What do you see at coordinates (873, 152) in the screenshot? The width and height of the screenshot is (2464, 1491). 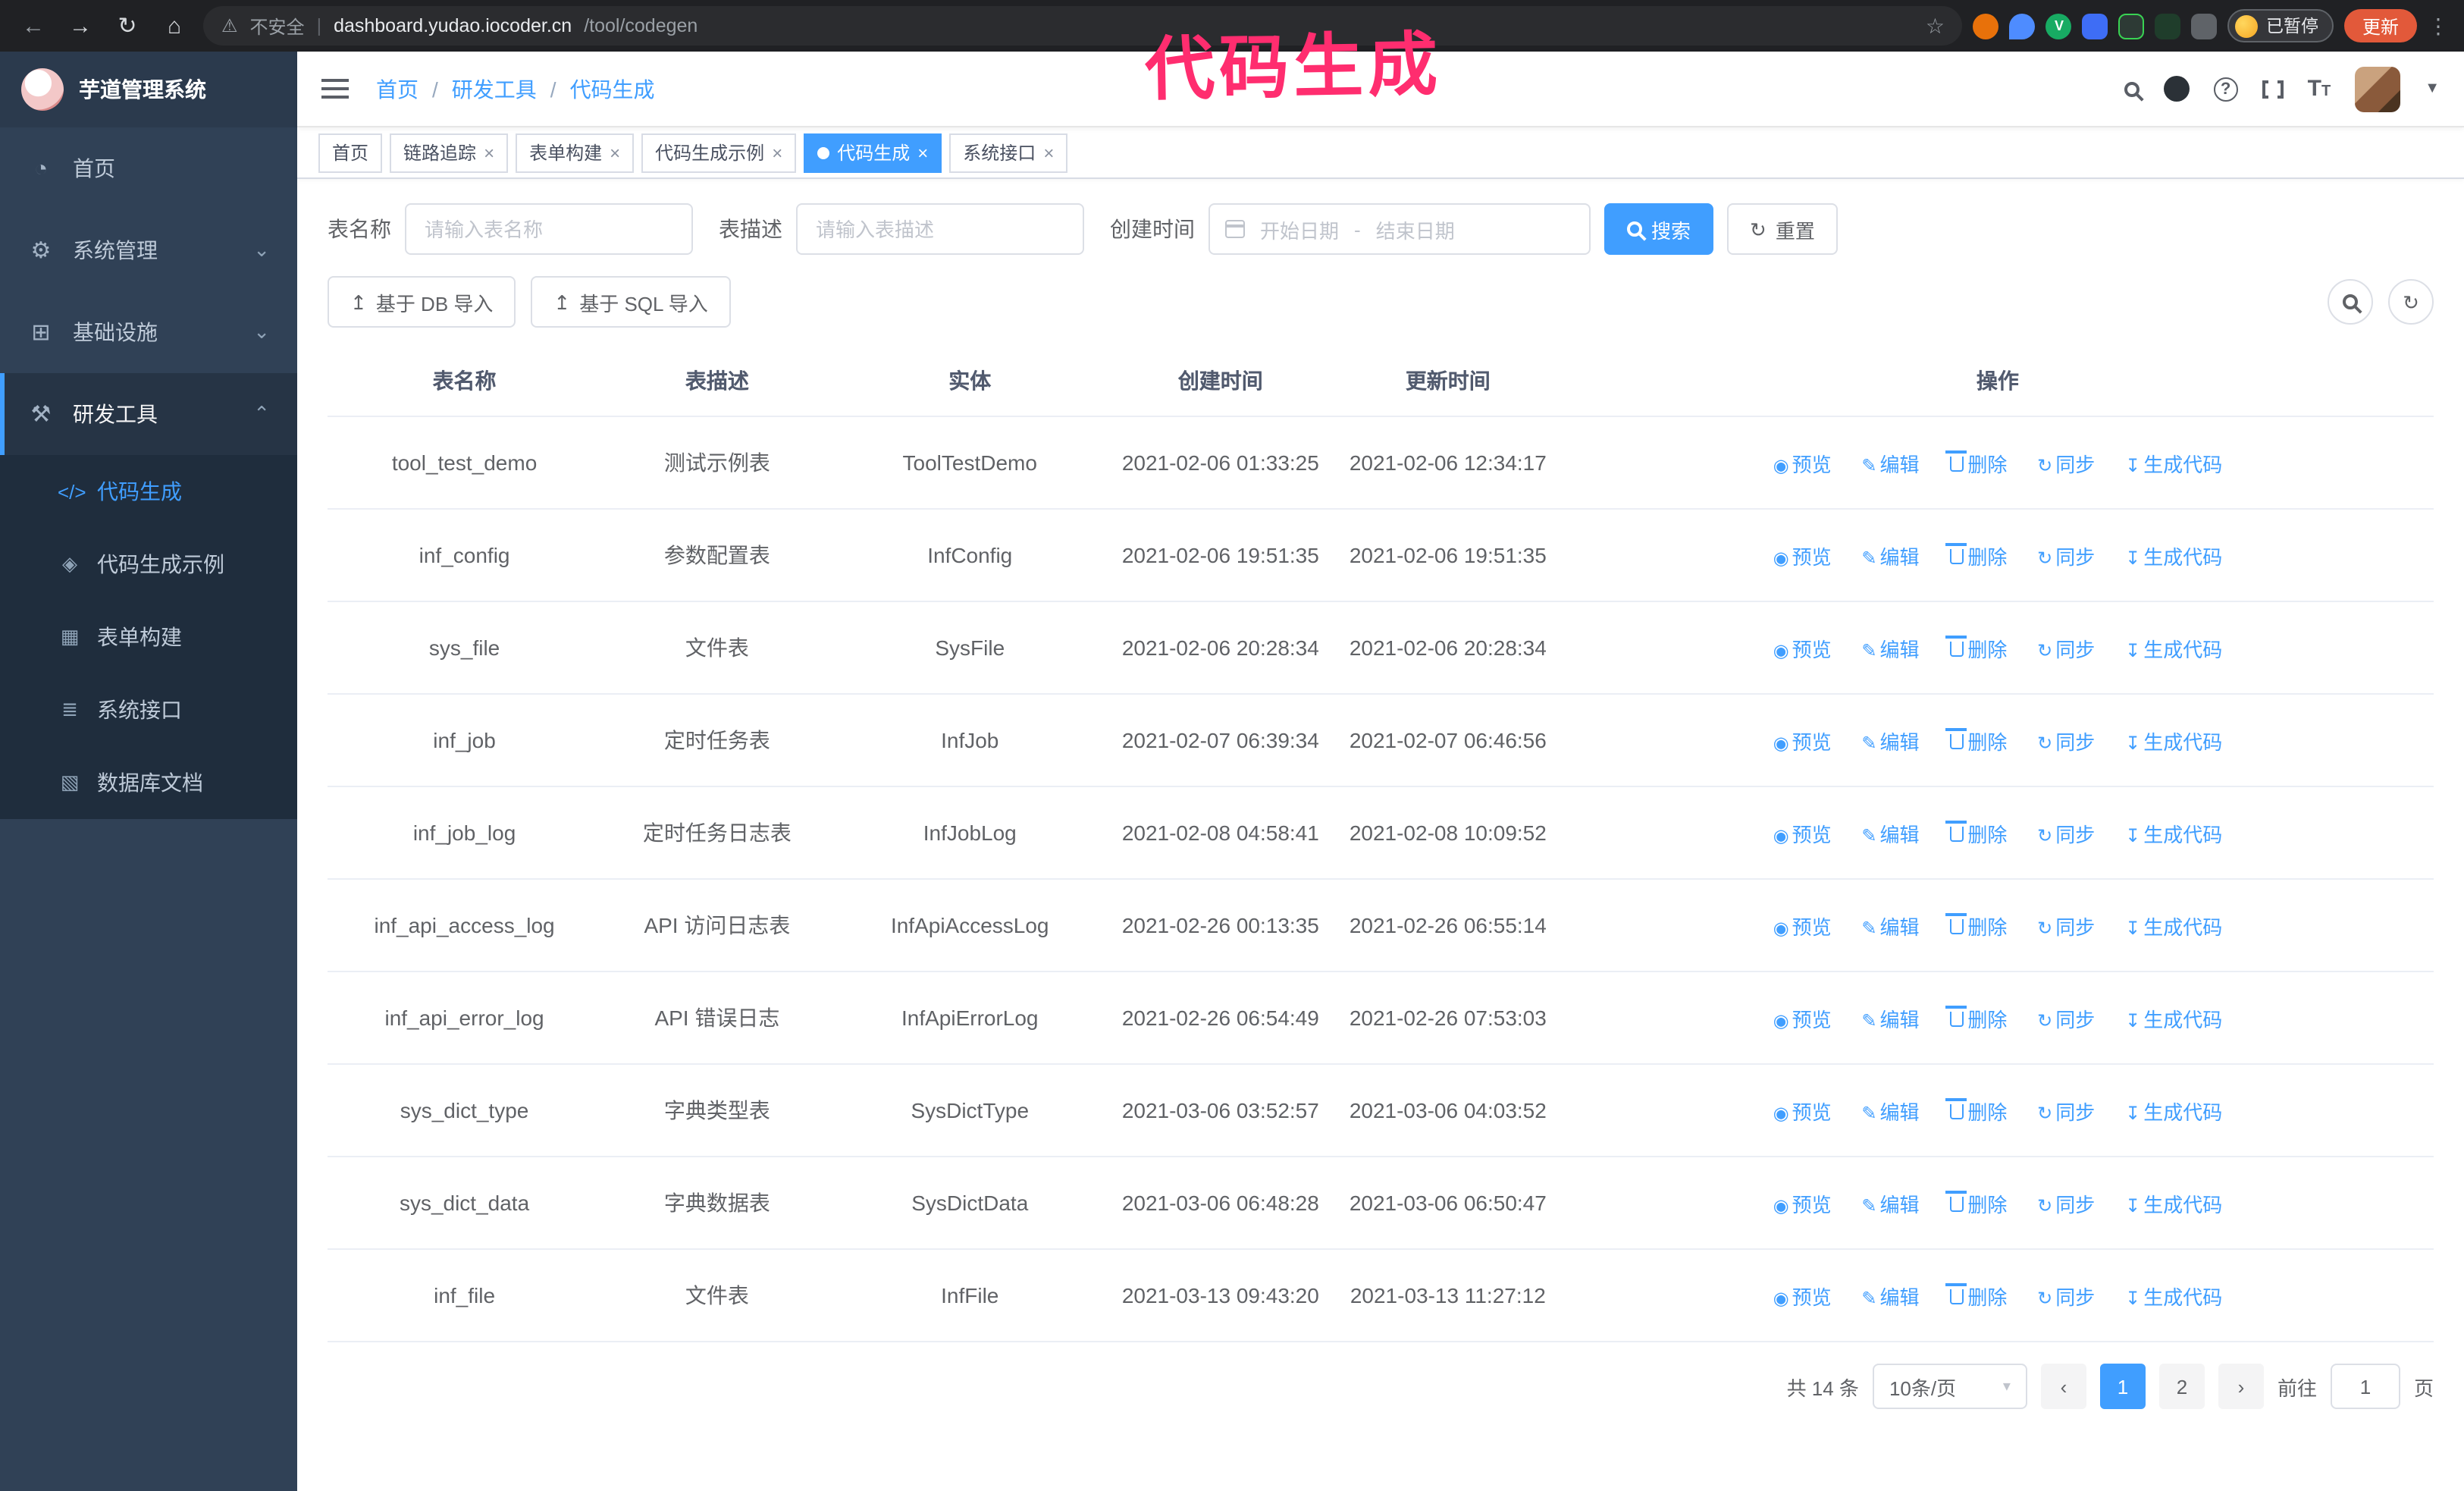 I see `tab-codegen: 代码生成 ×` at bounding box center [873, 152].